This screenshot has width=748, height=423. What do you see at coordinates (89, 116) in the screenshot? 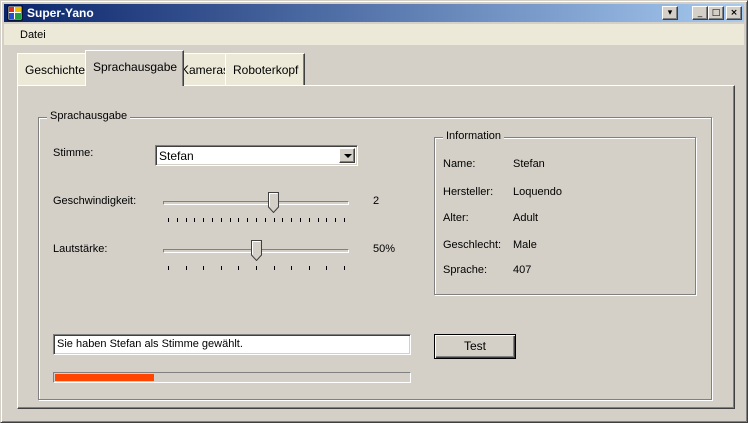
I see `speech-group-title: Sprachausgabe` at bounding box center [89, 116].